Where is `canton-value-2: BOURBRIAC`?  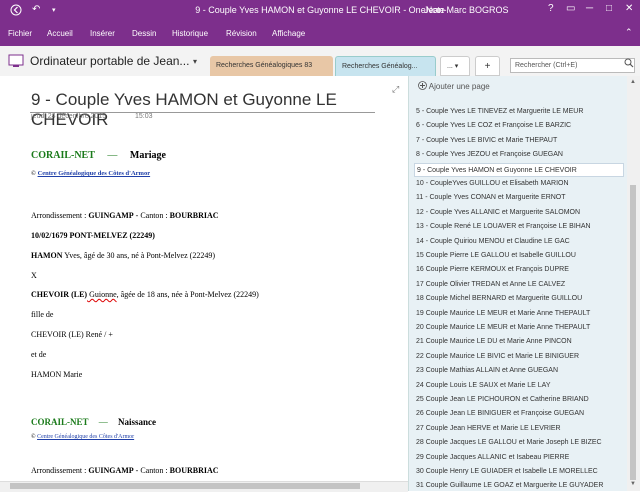
canton-value-2: BOURBRIAC is located at coordinates (194, 470).